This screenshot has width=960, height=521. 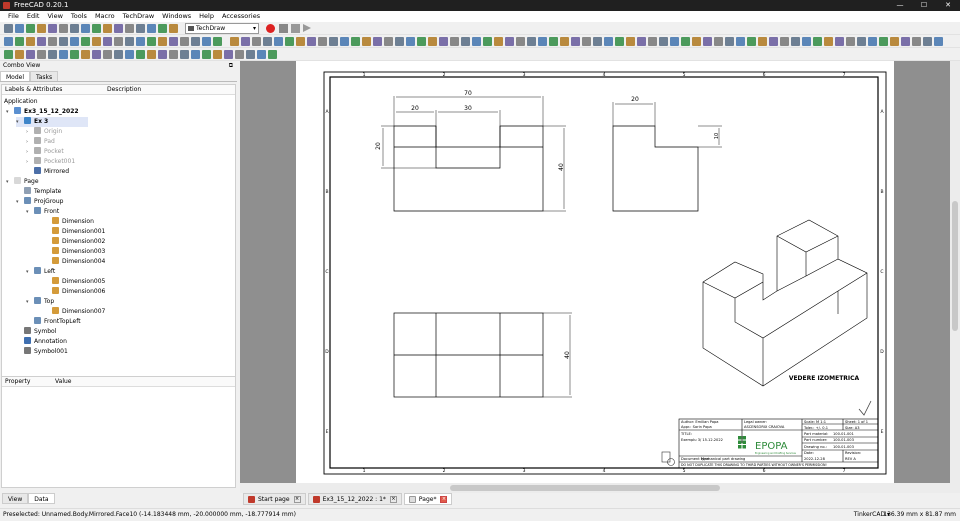 I want to click on tree-item: Dimension001, so click(x=74, y=232).